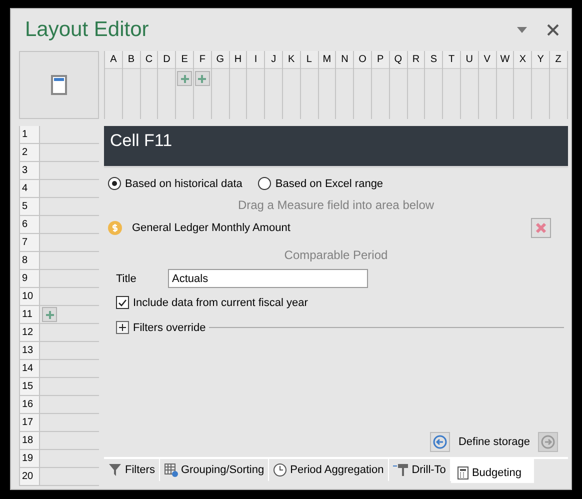 The image size is (582, 499). I want to click on title-label: Title, so click(127, 278).